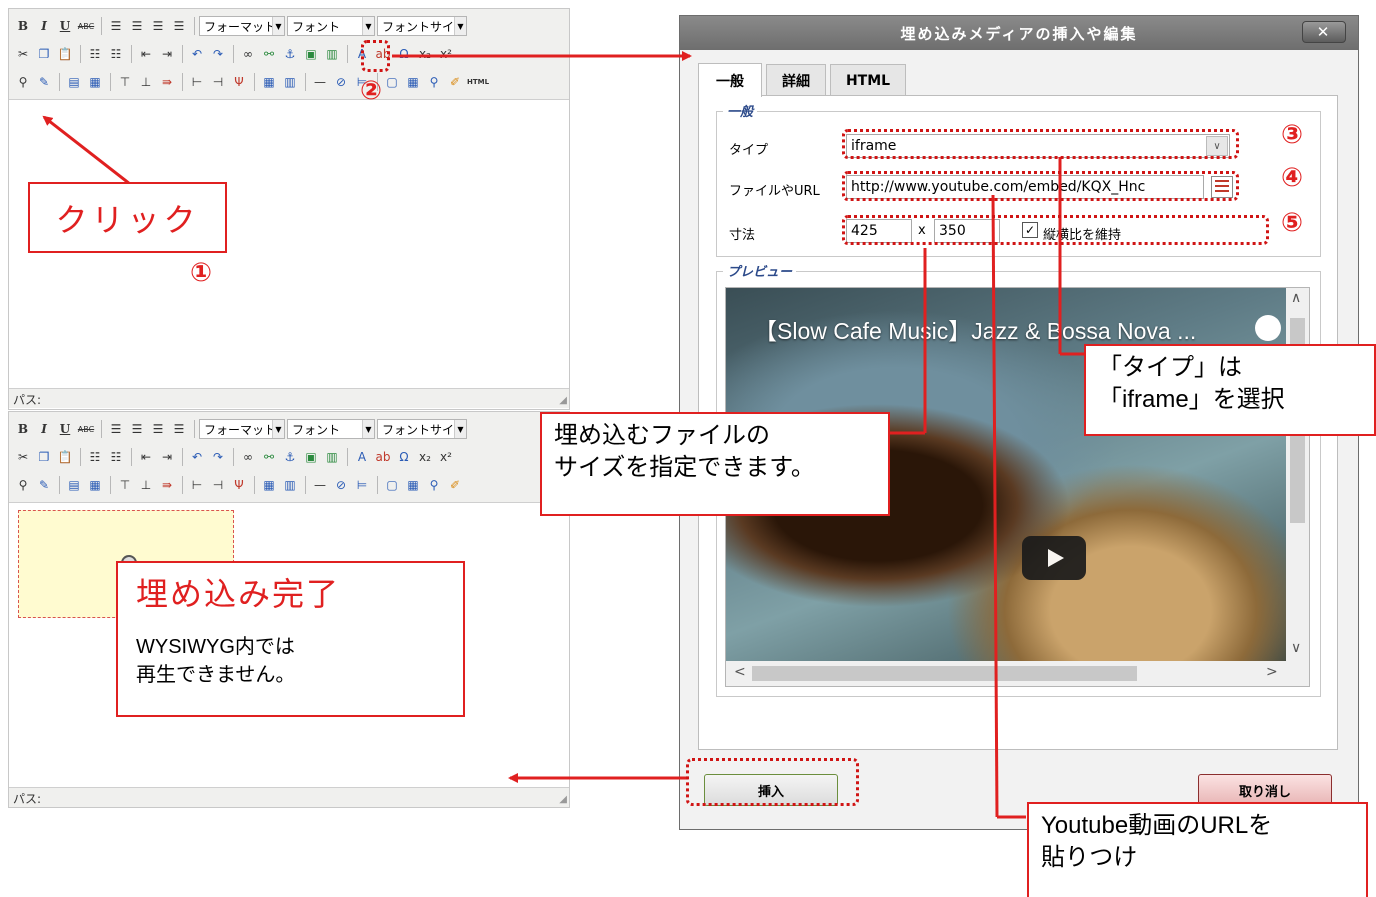 This screenshot has height=897, width=1376. Describe the element at coordinates (1292, 135) in the screenshot. I see `step-number-3: ③` at that location.